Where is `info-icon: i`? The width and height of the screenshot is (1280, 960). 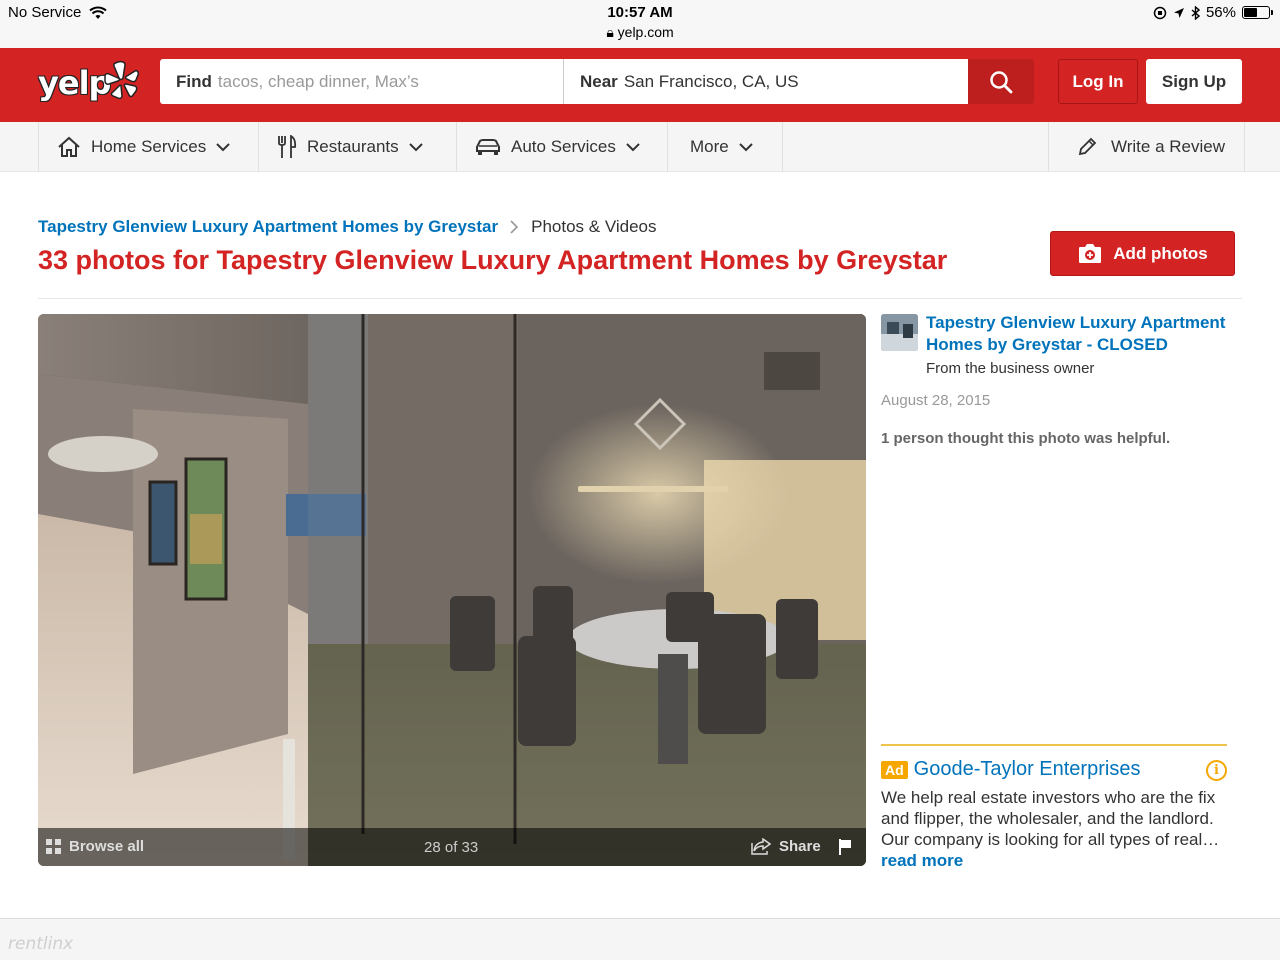
info-icon: i is located at coordinates (1216, 770).